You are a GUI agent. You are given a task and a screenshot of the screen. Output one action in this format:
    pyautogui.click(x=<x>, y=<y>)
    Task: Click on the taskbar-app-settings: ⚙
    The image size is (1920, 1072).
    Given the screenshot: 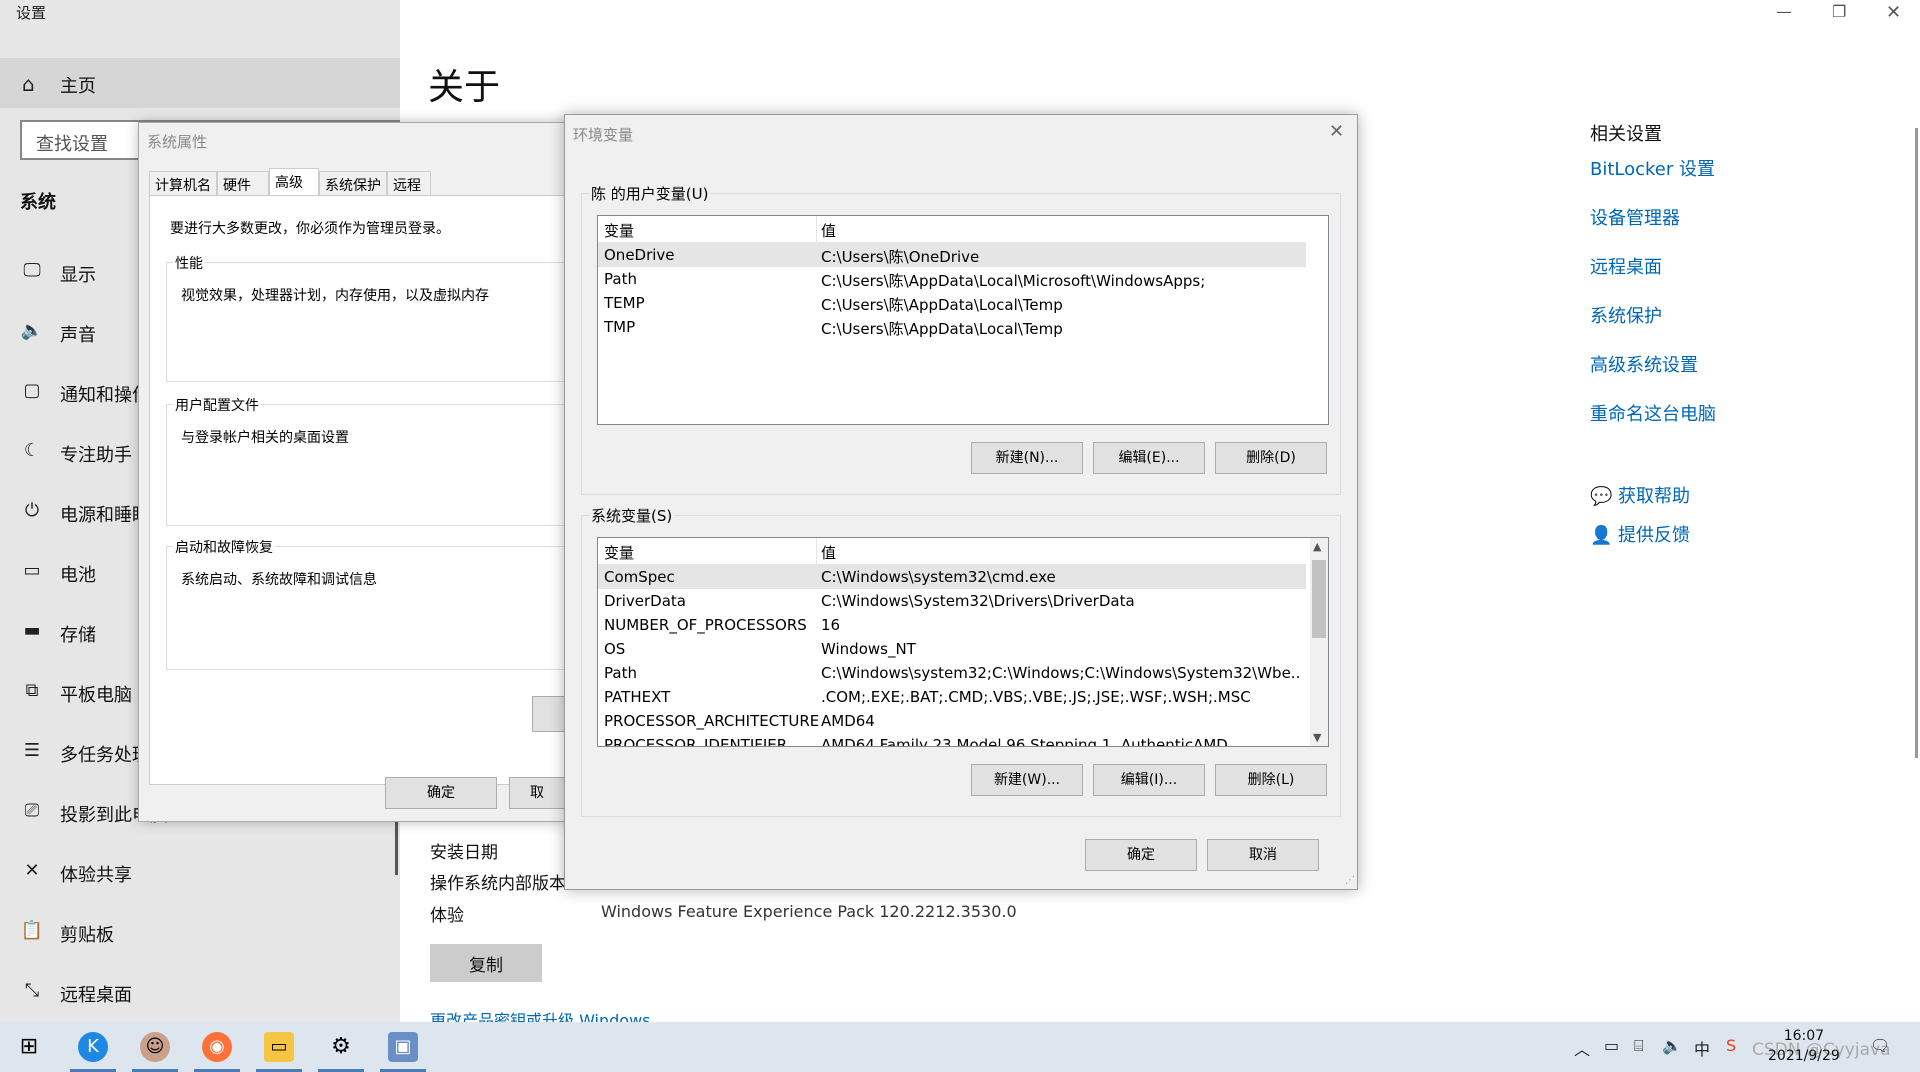 What is the action you would take?
    pyautogui.click(x=341, y=1047)
    